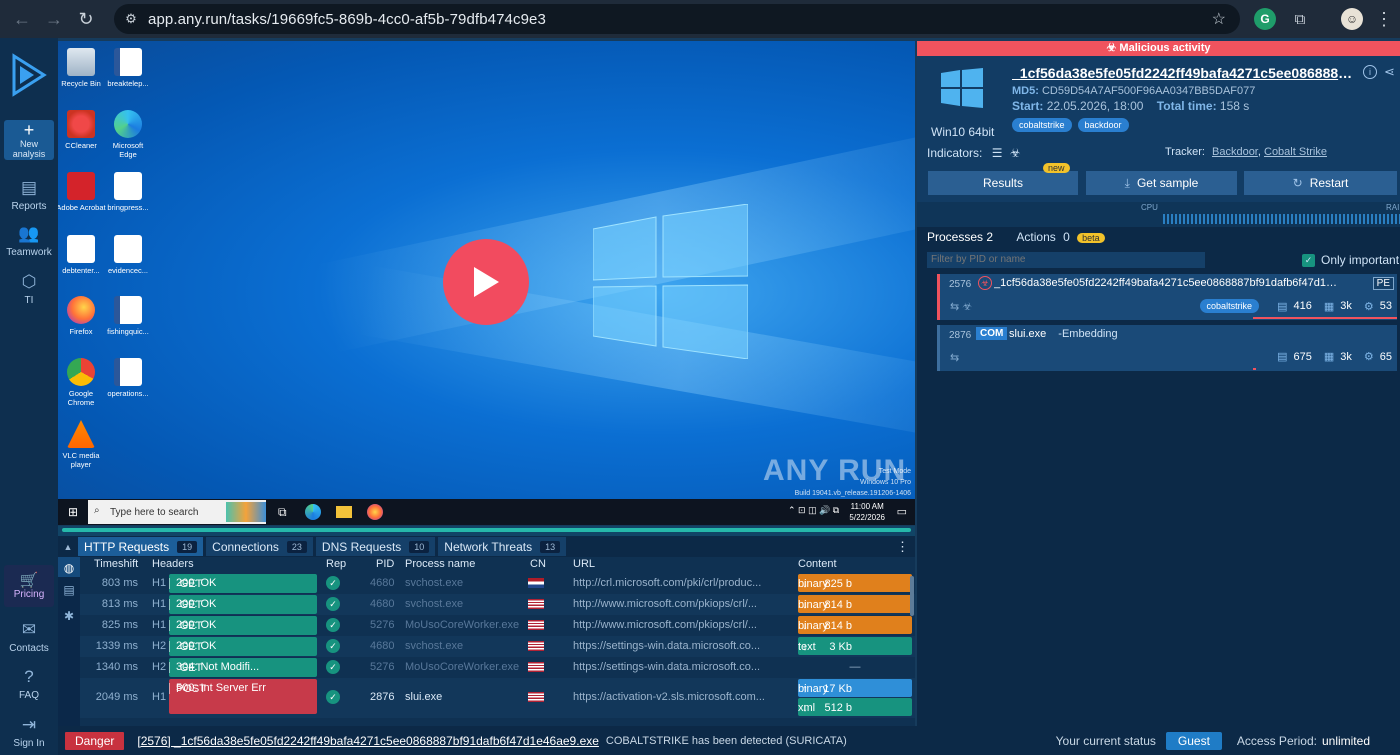 This screenshot has width=1400, height=755. What do you see at coordinates (336, 564) in the screenshot?
I see `column-header: Rep` at bounding box center [336, 564].